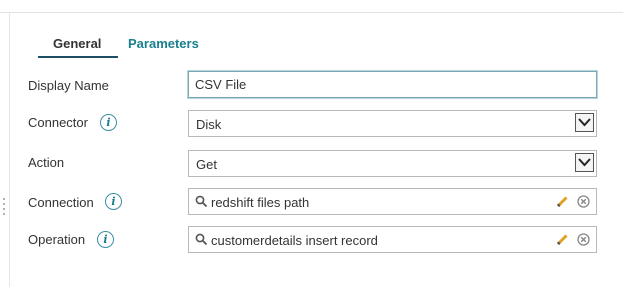 The image size is (623, 287). I want to click on action-label: Action, so click(46, 162).